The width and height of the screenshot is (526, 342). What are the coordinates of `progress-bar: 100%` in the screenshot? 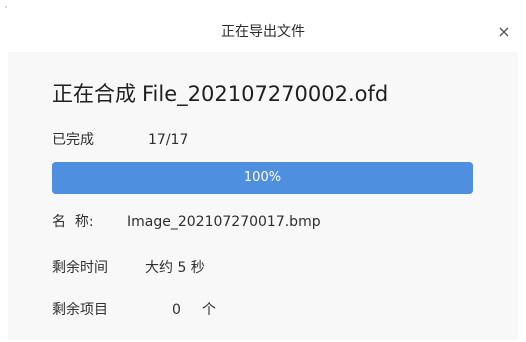 It's located at (262, 178).